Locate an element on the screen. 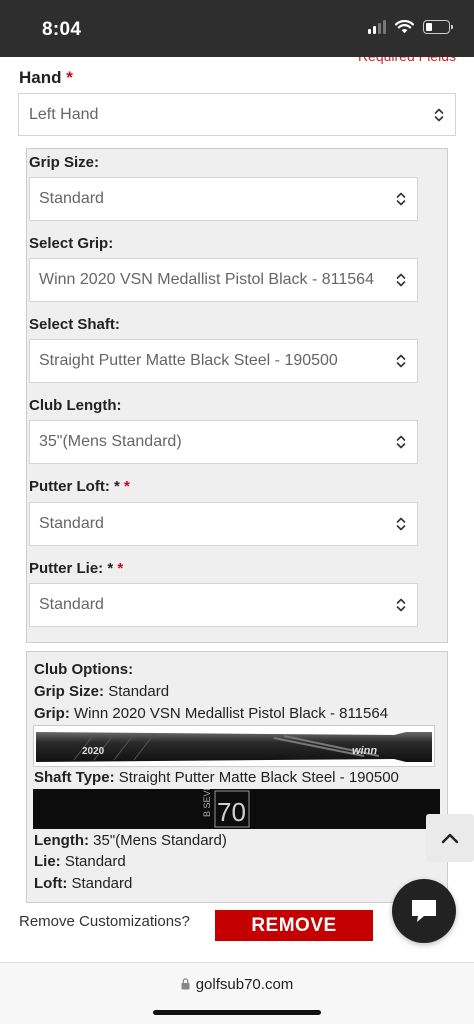 This screenshot has height=1024, width=474. summary-title: Club Options: is located at coordinates (83, 669).